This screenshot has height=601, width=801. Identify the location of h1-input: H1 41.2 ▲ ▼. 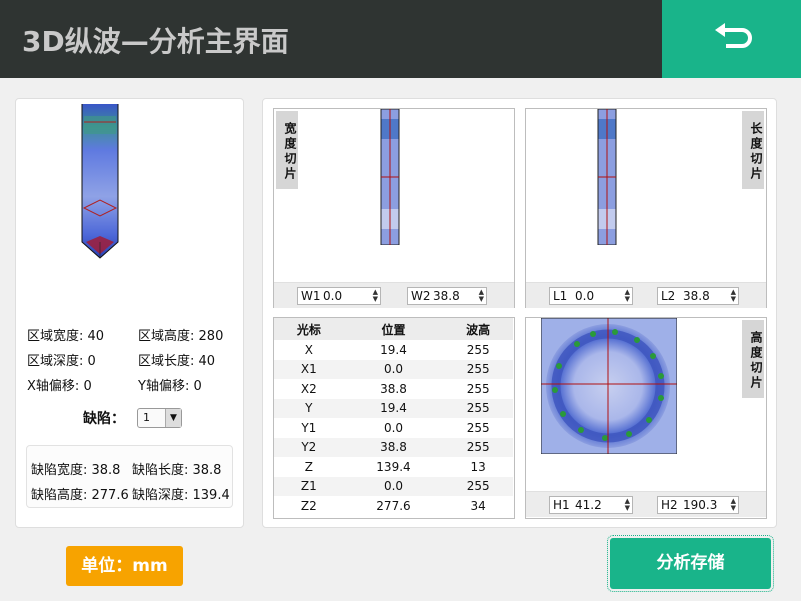
(591, 505).